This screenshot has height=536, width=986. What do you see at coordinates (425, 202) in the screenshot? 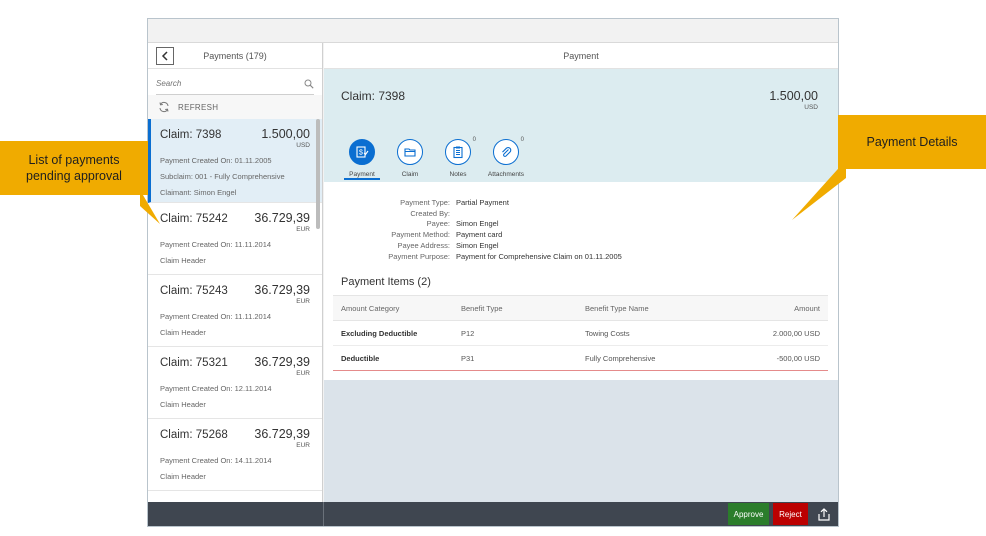
I see `form-label: Payment Type:` at bounding box center [425, 202].